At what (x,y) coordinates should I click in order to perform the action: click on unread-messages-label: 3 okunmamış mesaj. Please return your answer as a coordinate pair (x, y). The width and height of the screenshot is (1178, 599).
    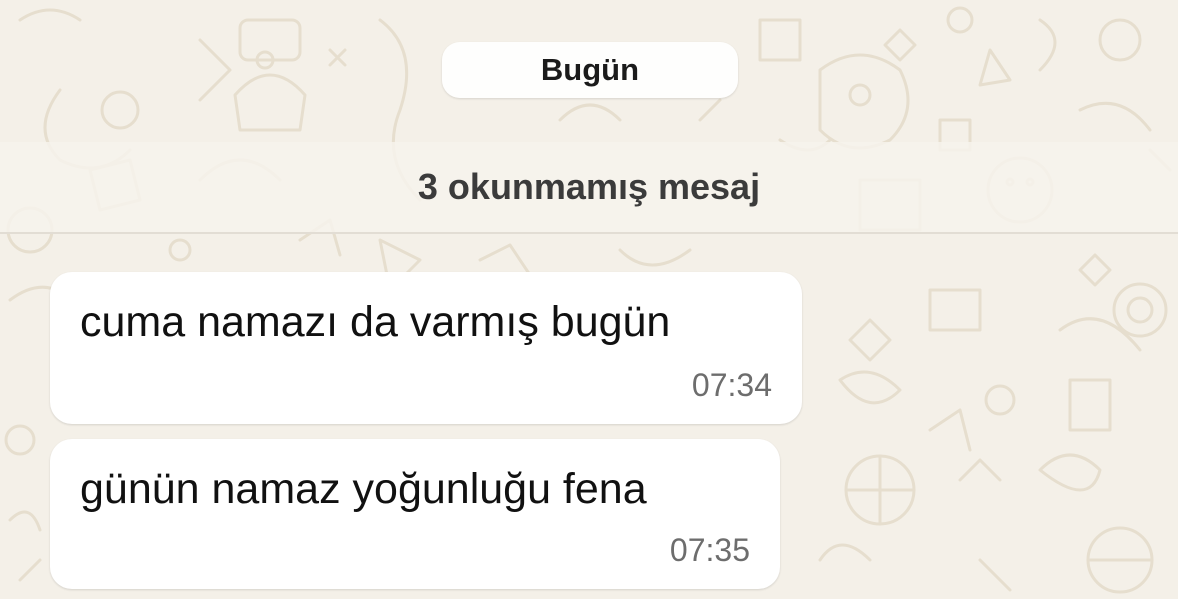
    Looking at the image, I should click on (589, 186).